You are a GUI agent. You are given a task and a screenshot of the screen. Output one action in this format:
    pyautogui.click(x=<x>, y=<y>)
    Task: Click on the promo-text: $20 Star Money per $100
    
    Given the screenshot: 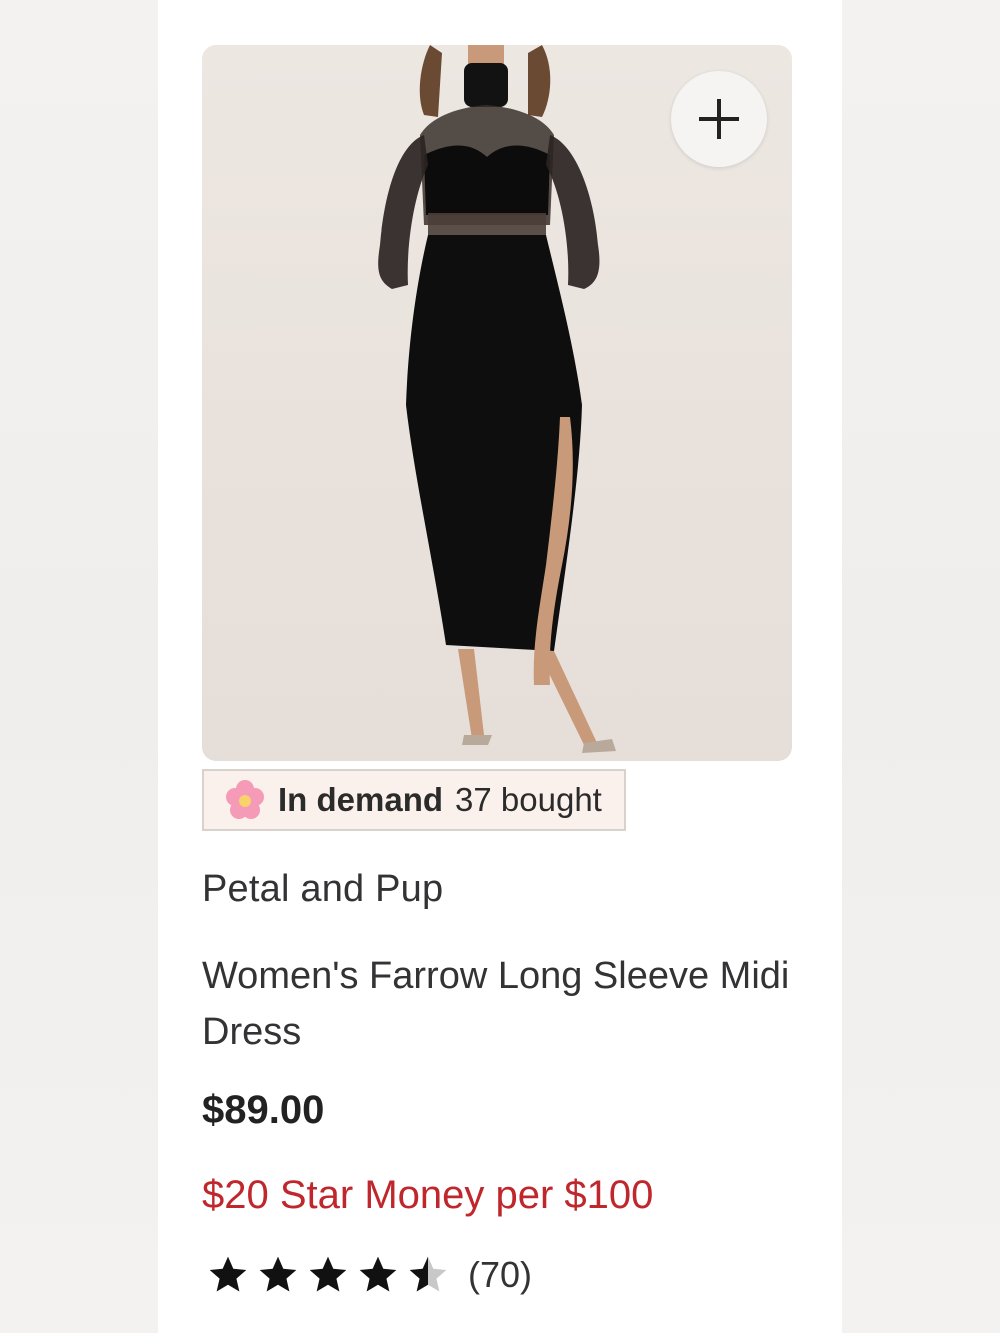 What is the action you would take?
    pyautogui.click(x=428, y=1195)
    